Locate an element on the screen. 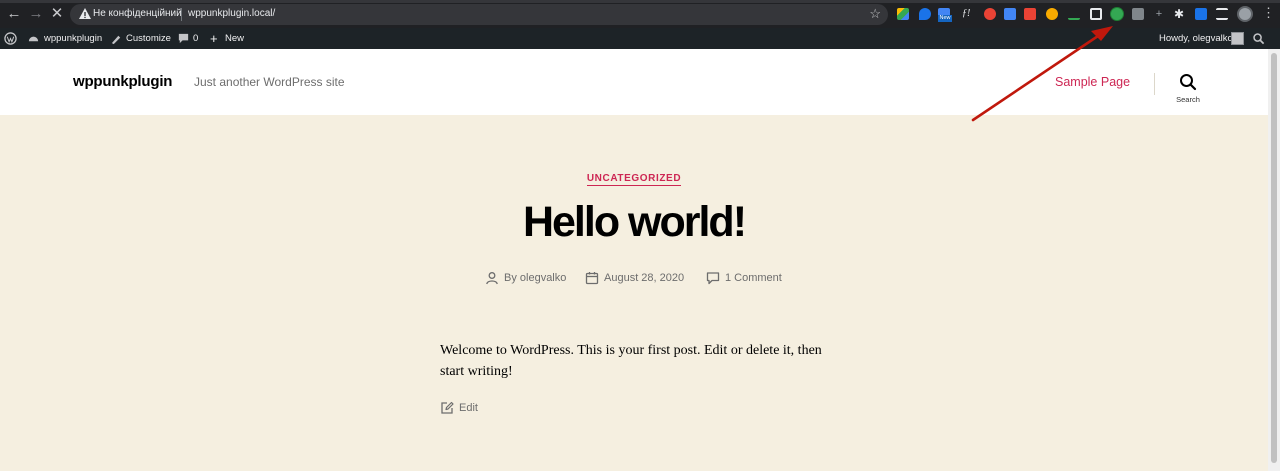 Image resolution: width=1280 pixels, height=471 pixels. comment-bubble-icon is located at coordinates (183, 38).